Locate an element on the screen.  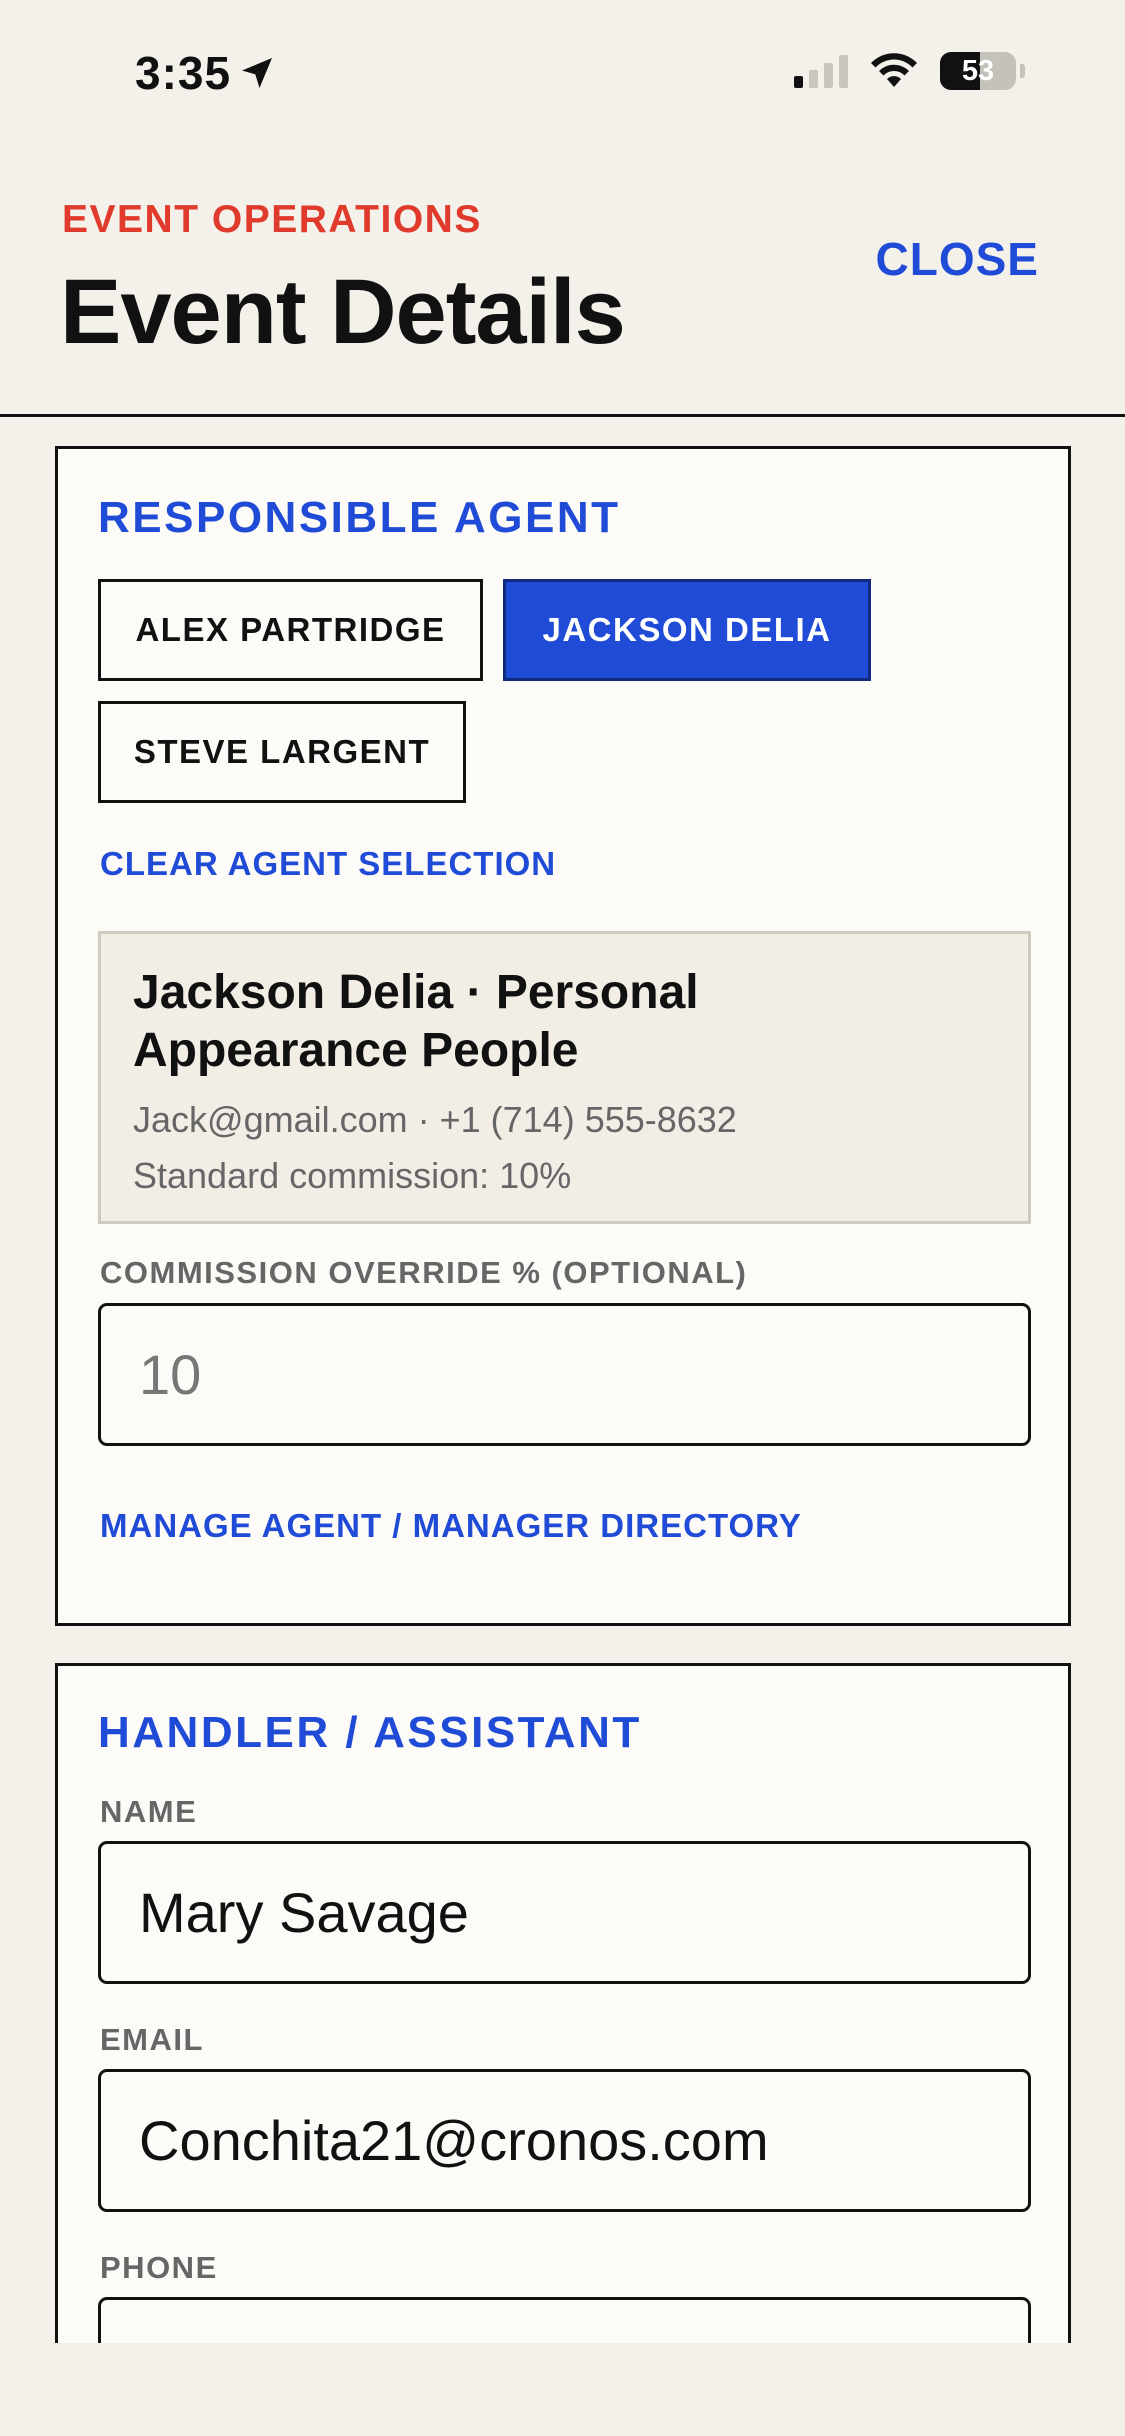
battery-tip is located at coordinates (1022, 71).